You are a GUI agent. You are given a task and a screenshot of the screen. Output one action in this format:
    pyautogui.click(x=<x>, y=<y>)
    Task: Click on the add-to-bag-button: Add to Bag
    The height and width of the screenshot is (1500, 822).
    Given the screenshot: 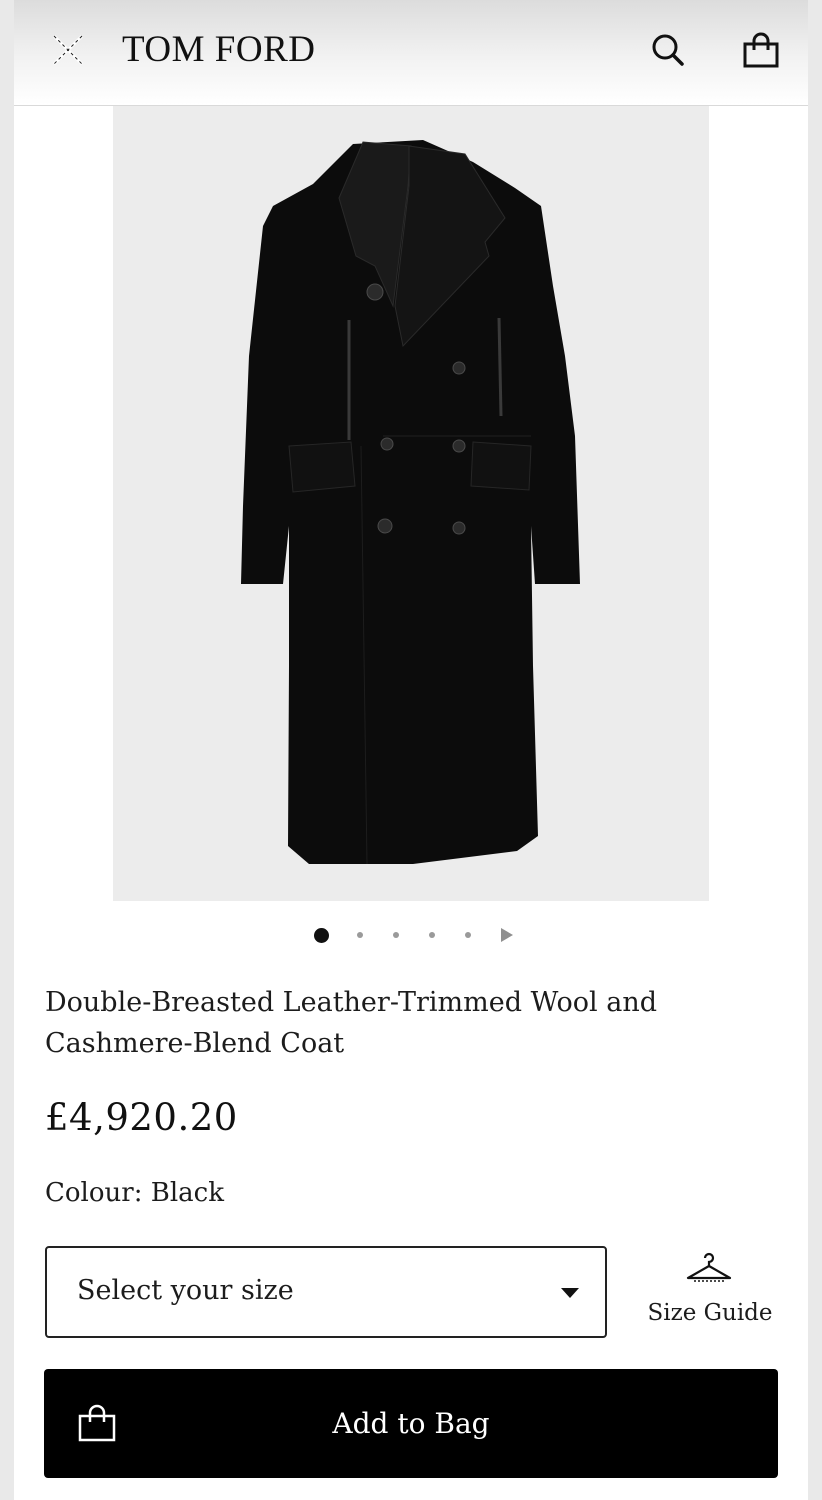 What is the action you would take?
    pyautogui.click(x=411, y=1423)
    